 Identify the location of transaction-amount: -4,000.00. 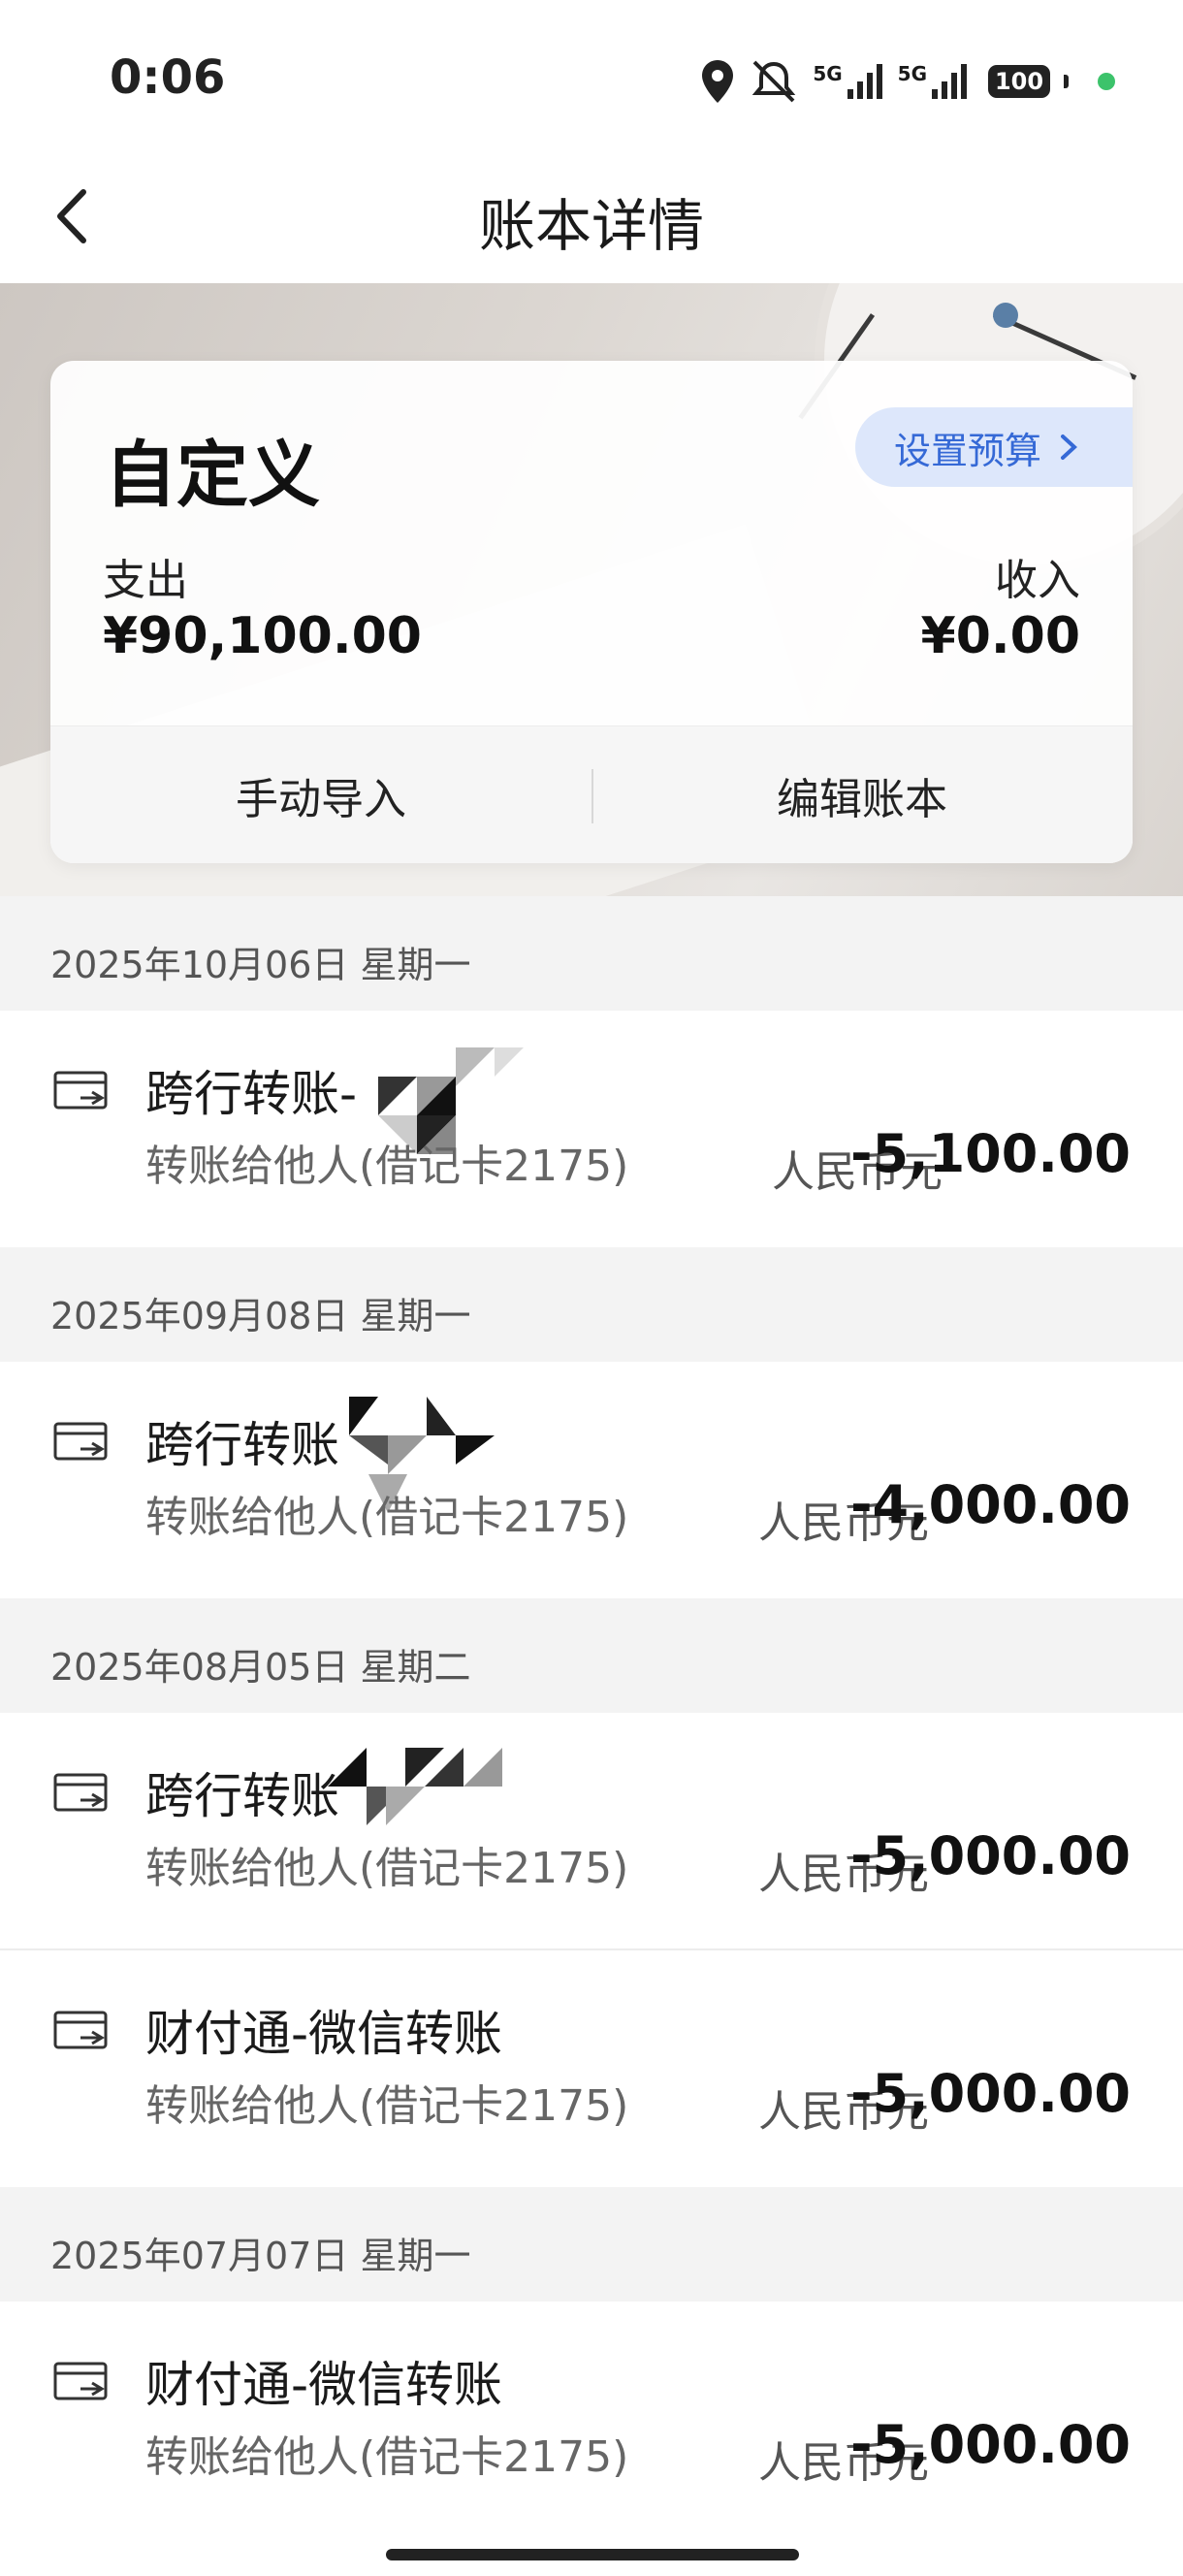
(990, 1504).